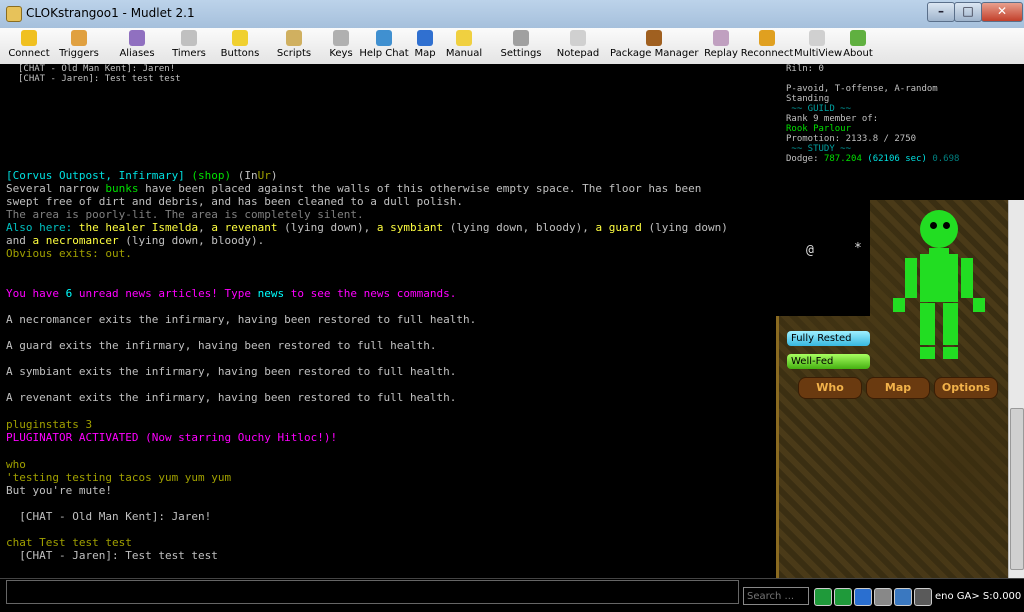  I want to click on map-button: Map, so click(425, 46).